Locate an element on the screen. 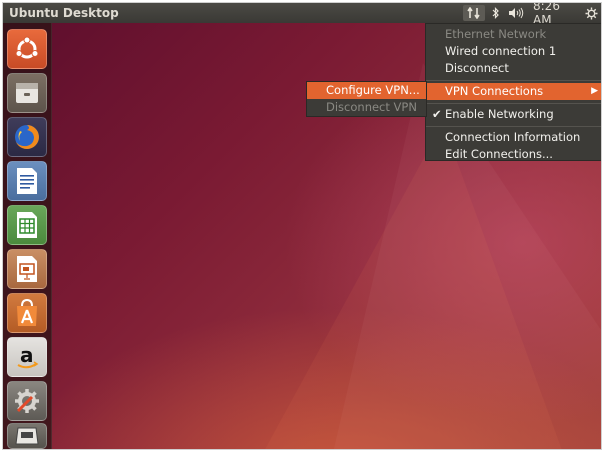  connection-information-item: Connection Information is located at coordinates (513, 137).